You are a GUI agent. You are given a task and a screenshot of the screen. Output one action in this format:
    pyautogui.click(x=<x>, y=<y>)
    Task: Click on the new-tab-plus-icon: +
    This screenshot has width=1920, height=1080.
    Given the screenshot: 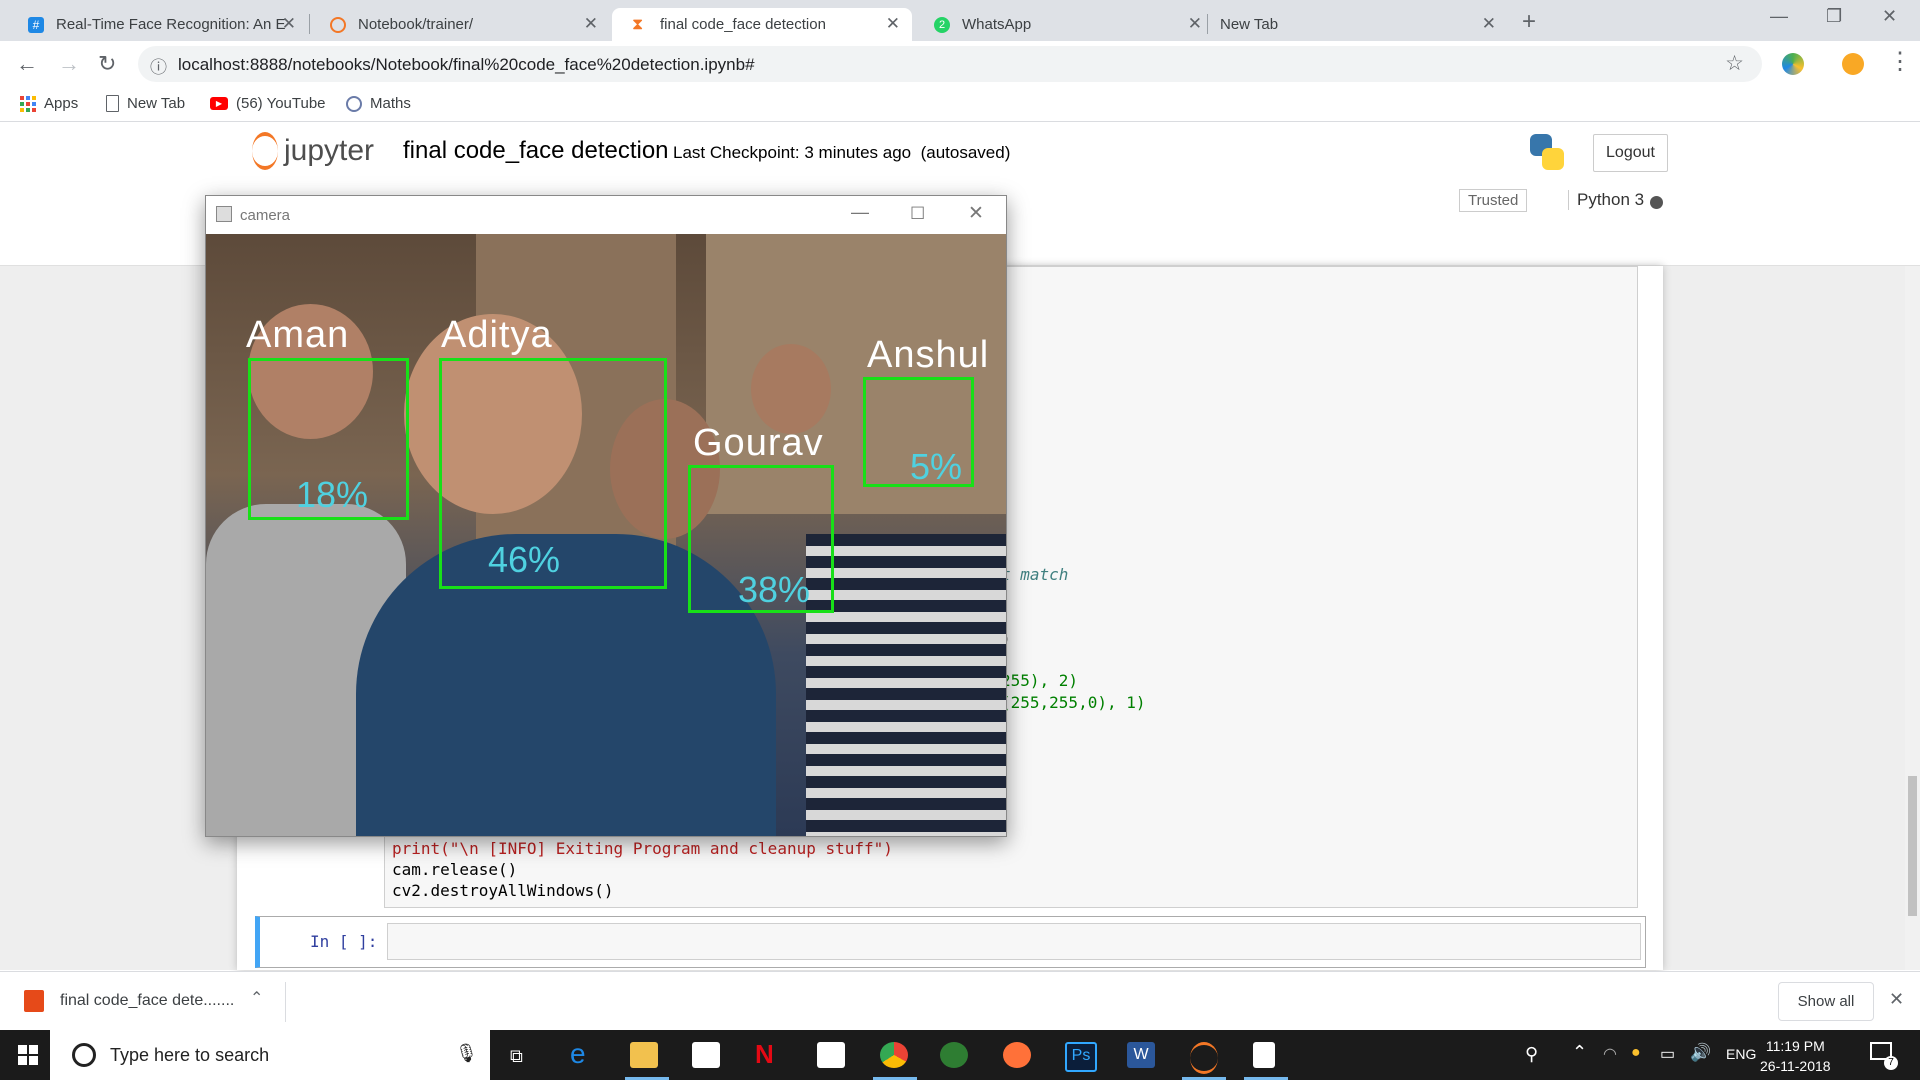 What is the action you would take?
    pyautogui.click(x=1529, y=22)
    